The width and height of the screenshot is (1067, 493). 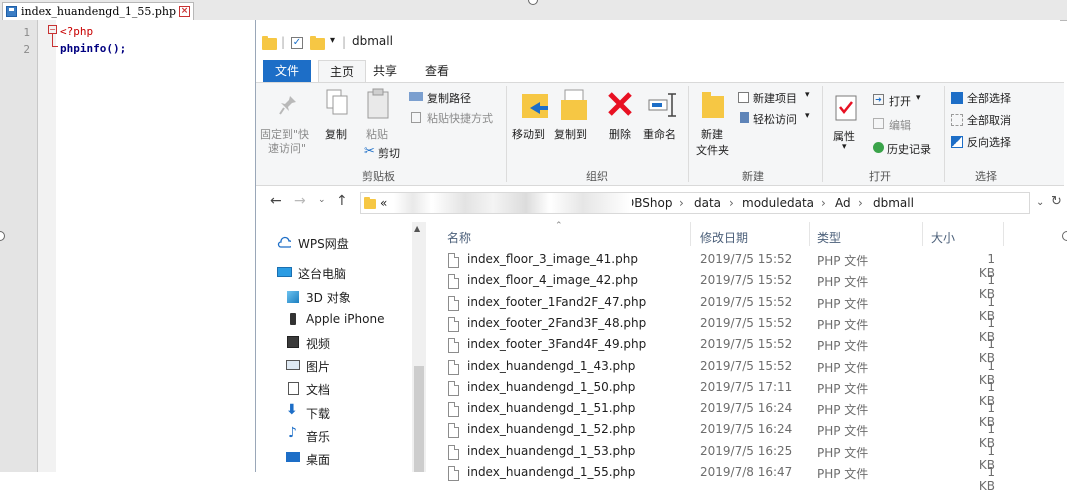 I want to click on close-icon: ×, so click(x=185, y=11).